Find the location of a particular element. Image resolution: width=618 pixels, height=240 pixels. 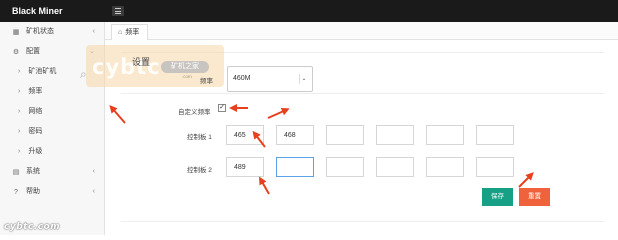

sidebar-item-label: 系统 is located at coordinates (33, 171).